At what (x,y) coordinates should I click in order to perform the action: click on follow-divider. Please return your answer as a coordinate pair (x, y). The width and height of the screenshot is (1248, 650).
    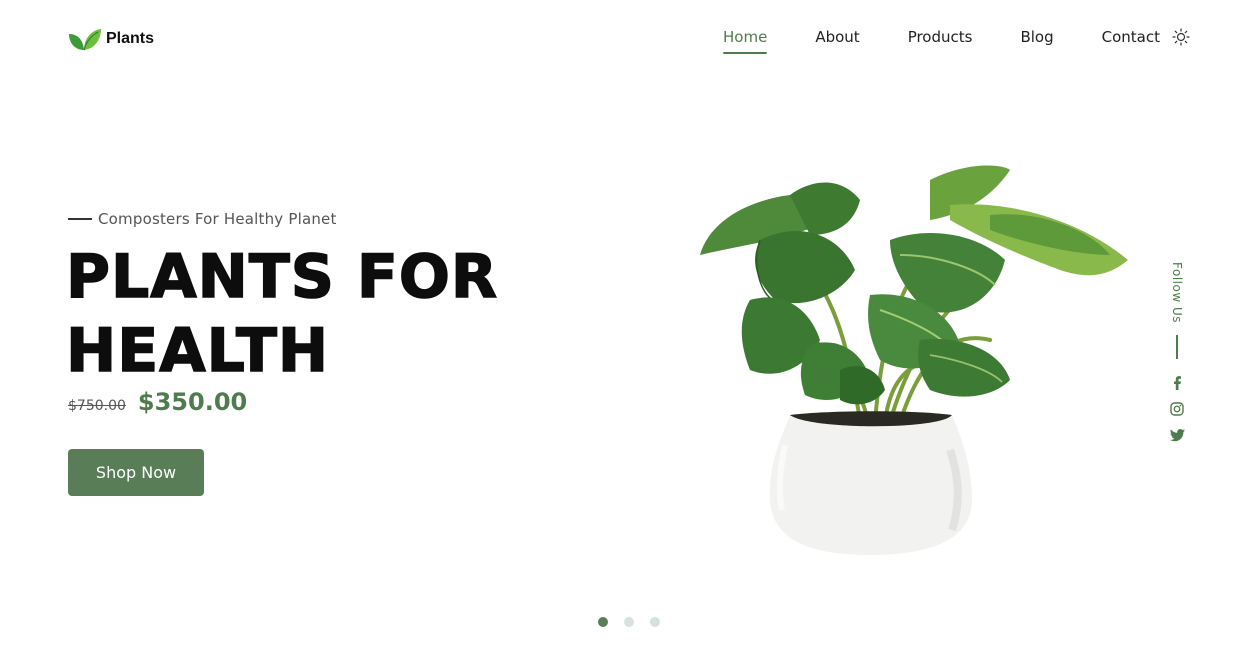
    Looking at the image, I should click on (1177, 347).